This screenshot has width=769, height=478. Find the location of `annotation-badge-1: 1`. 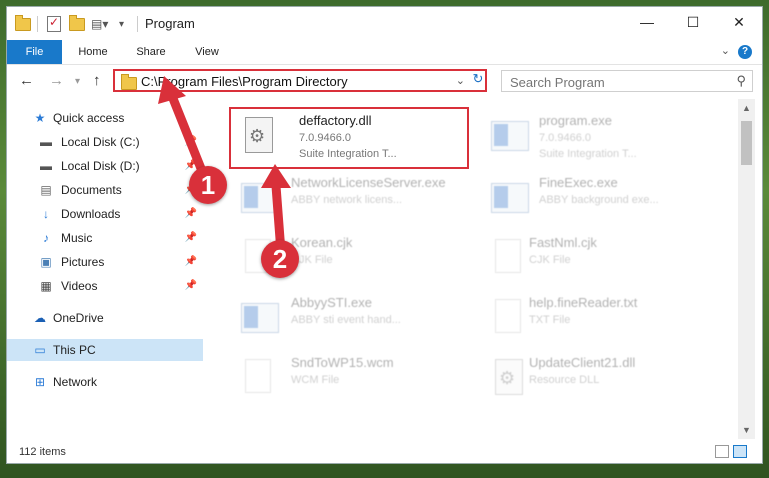

annotation-badge-1: 1 is located at coordinates (208, 185).